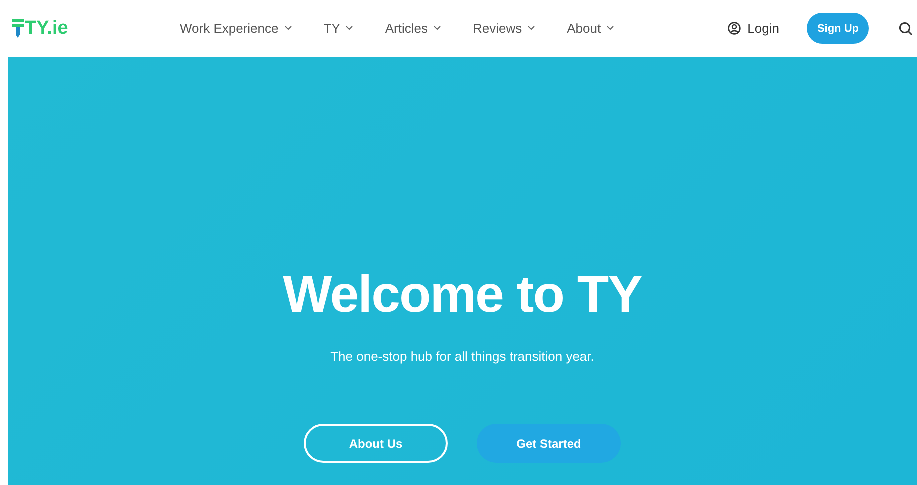  What do you see at coordinates (590, 28) in the screenshot?
I see `nav-menu-item: About` at bounding box center [590, 28].